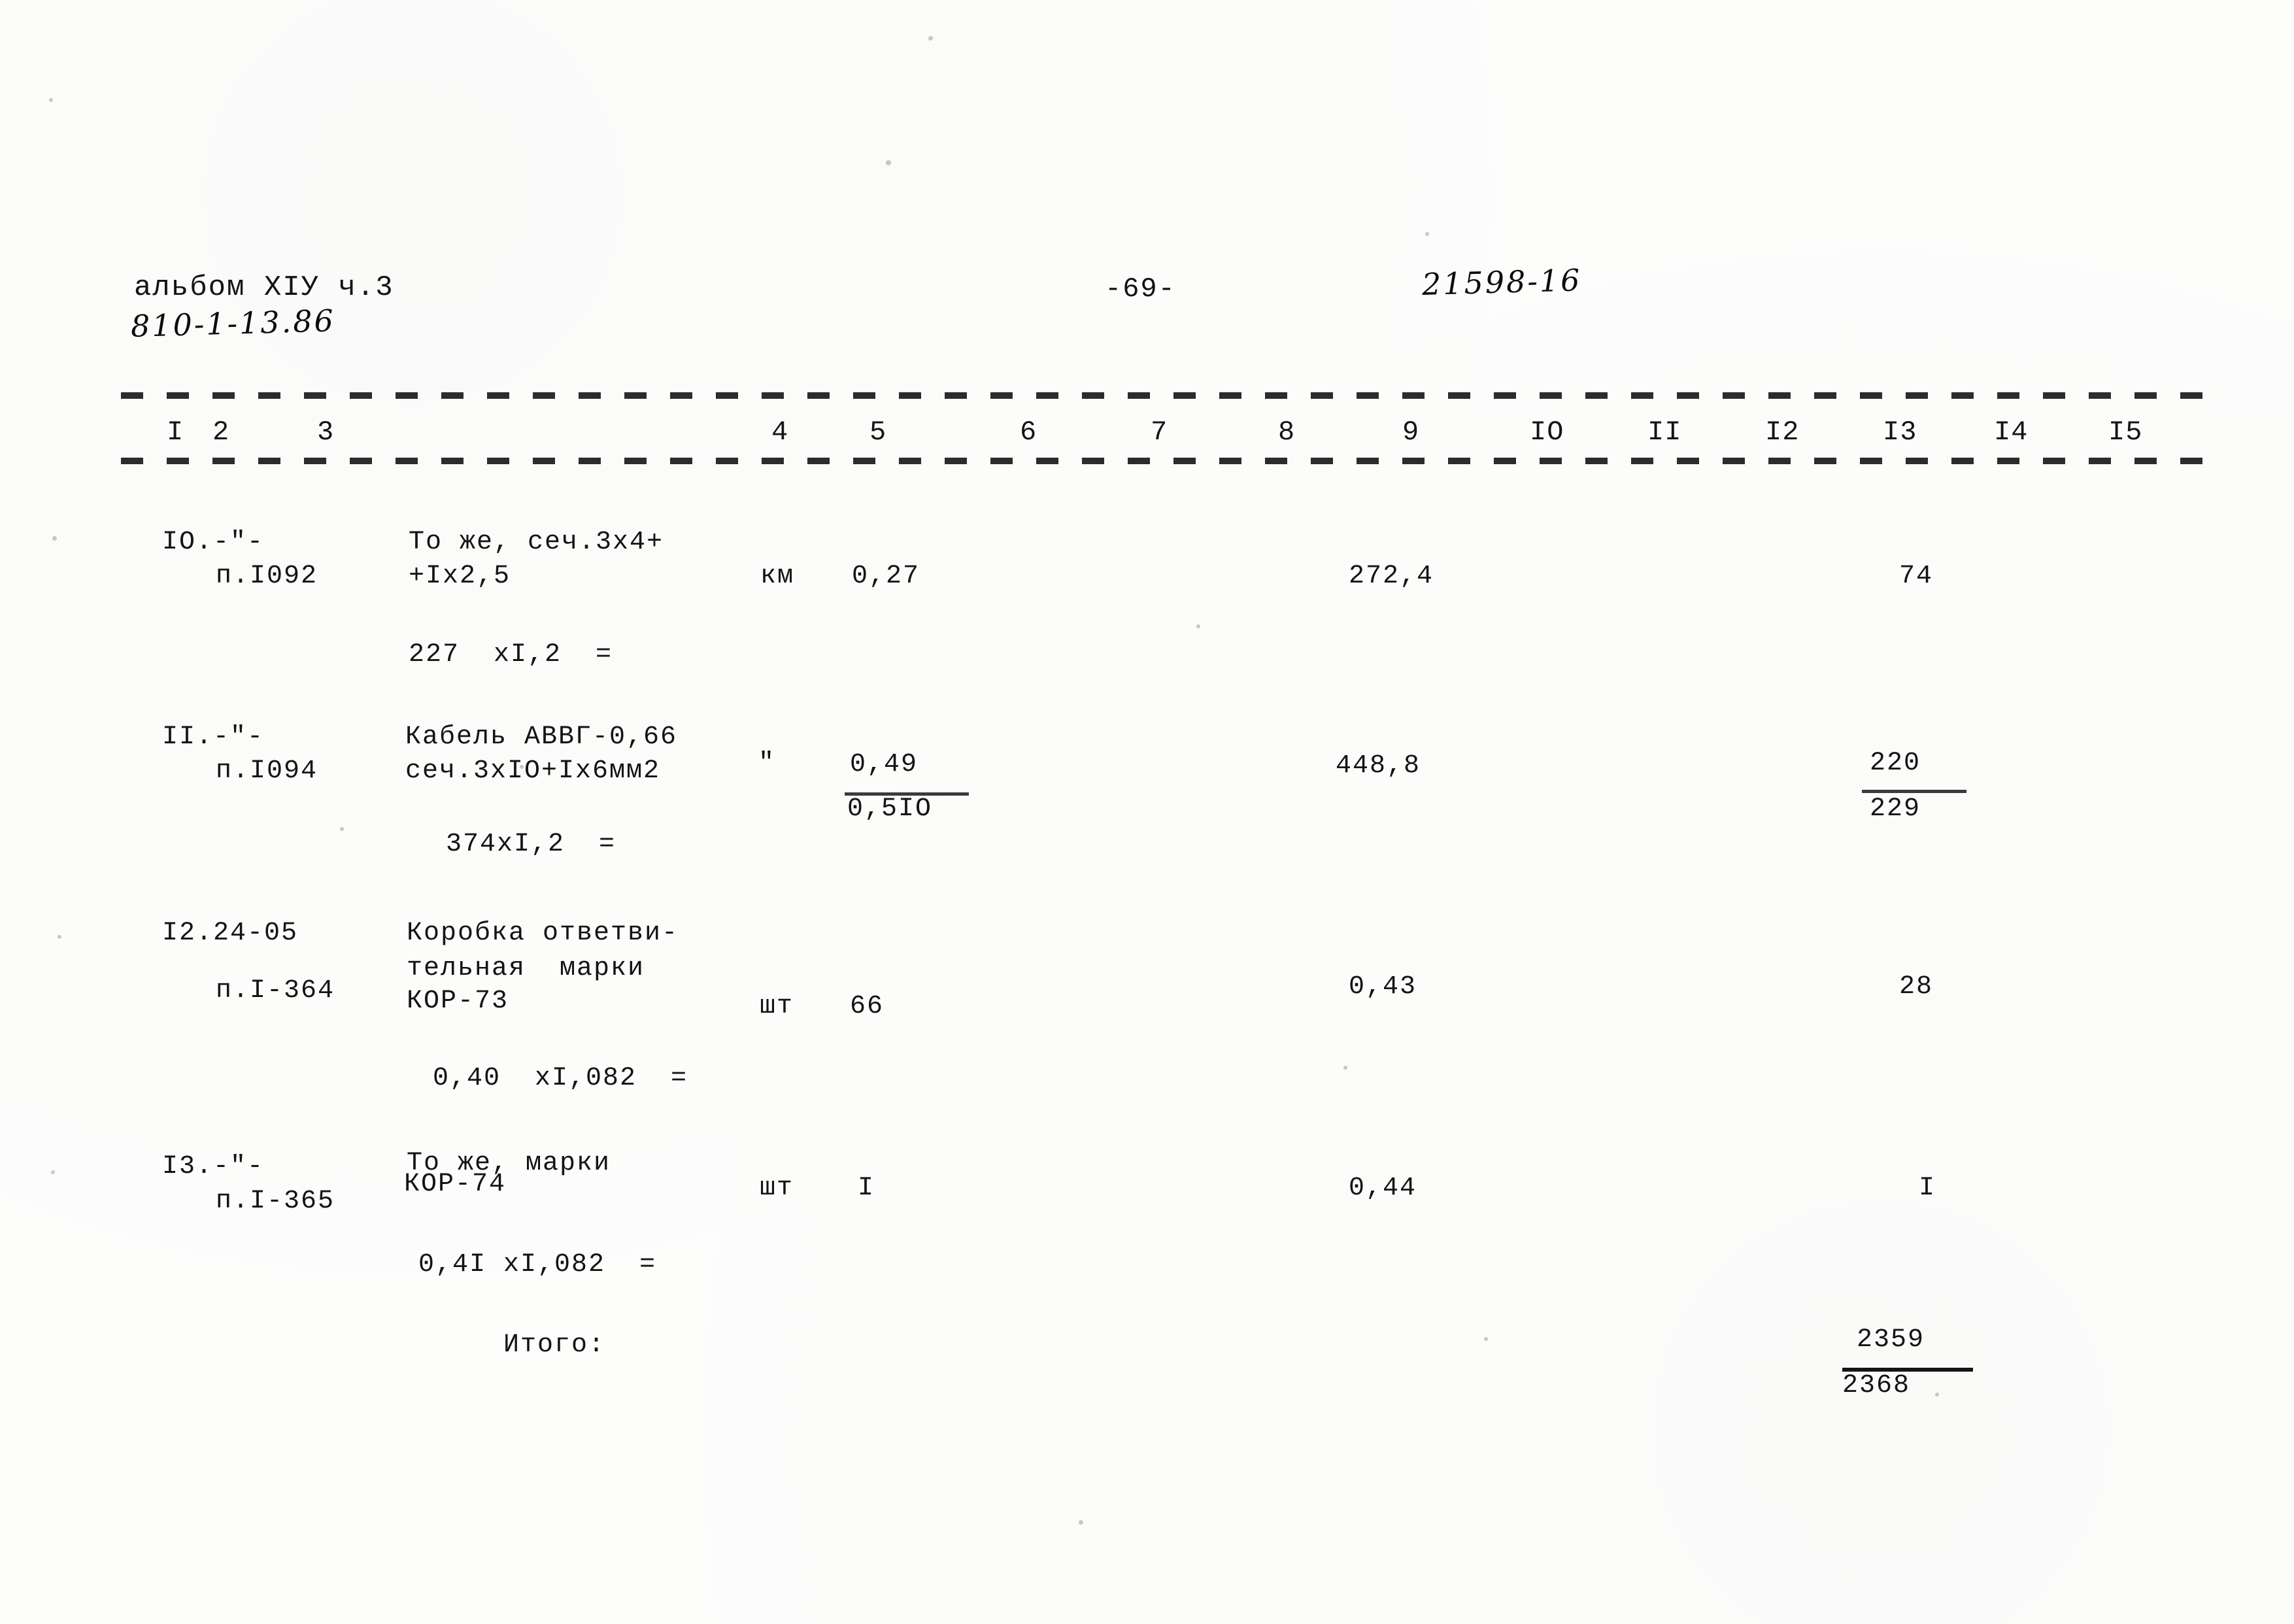 This screenshot has width=2294, height=1624. Describe the element at coordinates (1782, 432) in the screenshot. I see `column-header-12: I2` at that location.